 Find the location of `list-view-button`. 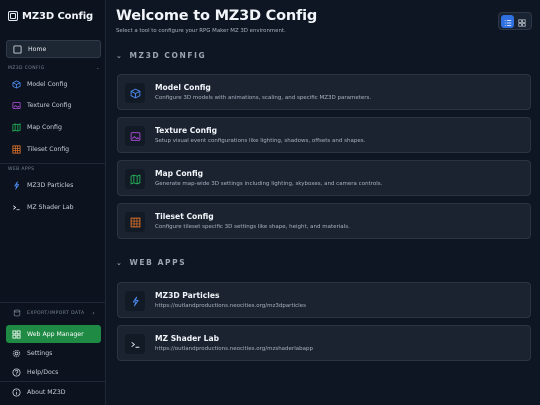

list-view-button is located at coordinates (507, 21).